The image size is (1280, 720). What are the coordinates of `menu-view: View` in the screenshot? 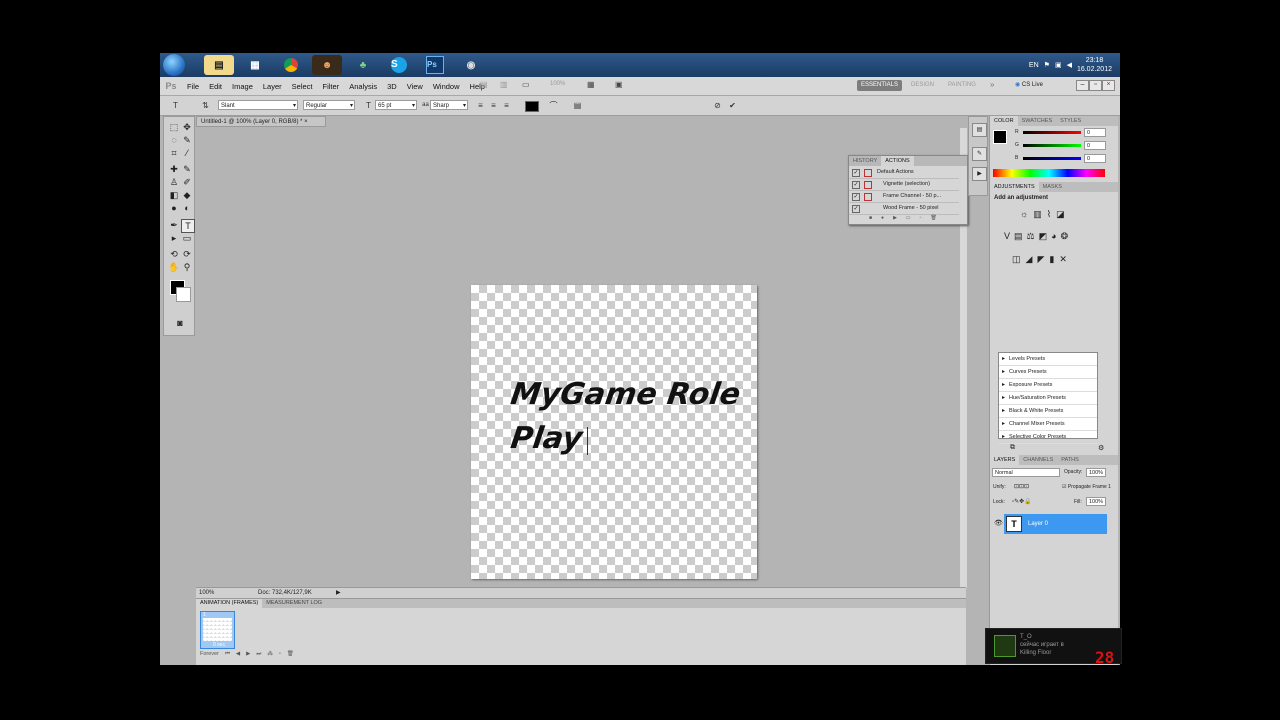 It's located at (415, 86).